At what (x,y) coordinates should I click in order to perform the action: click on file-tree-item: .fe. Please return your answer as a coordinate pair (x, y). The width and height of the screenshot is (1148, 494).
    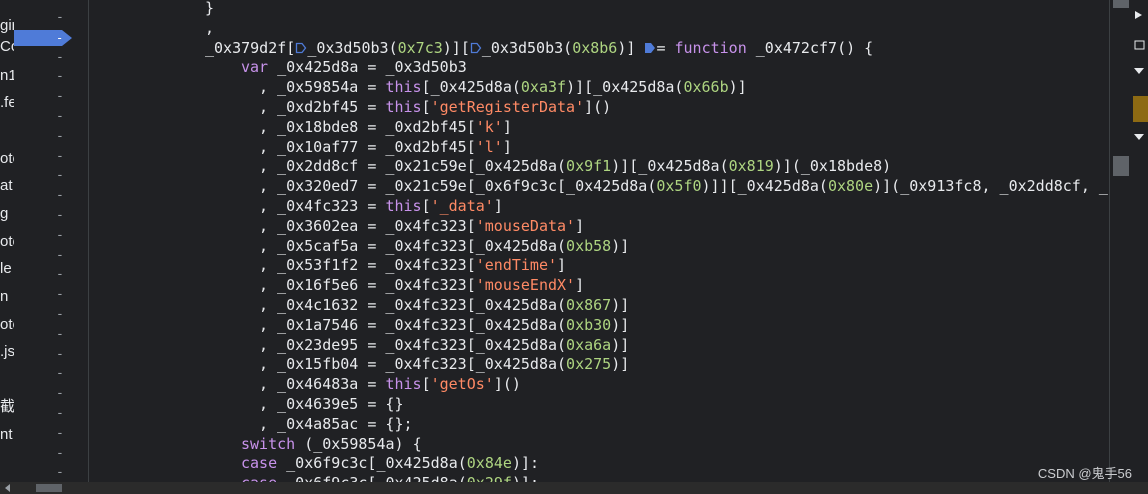
    Looking at the image, I should click on (7, 103).